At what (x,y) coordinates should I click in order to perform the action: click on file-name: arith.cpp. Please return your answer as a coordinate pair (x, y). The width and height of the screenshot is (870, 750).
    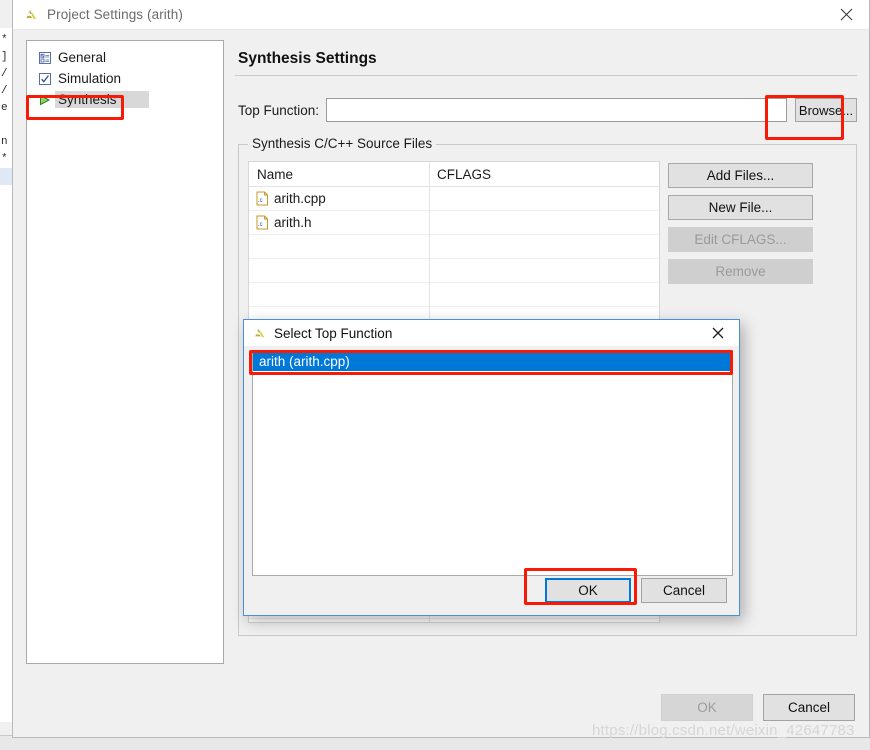
    Looking at the image, I should click on (300, 198).